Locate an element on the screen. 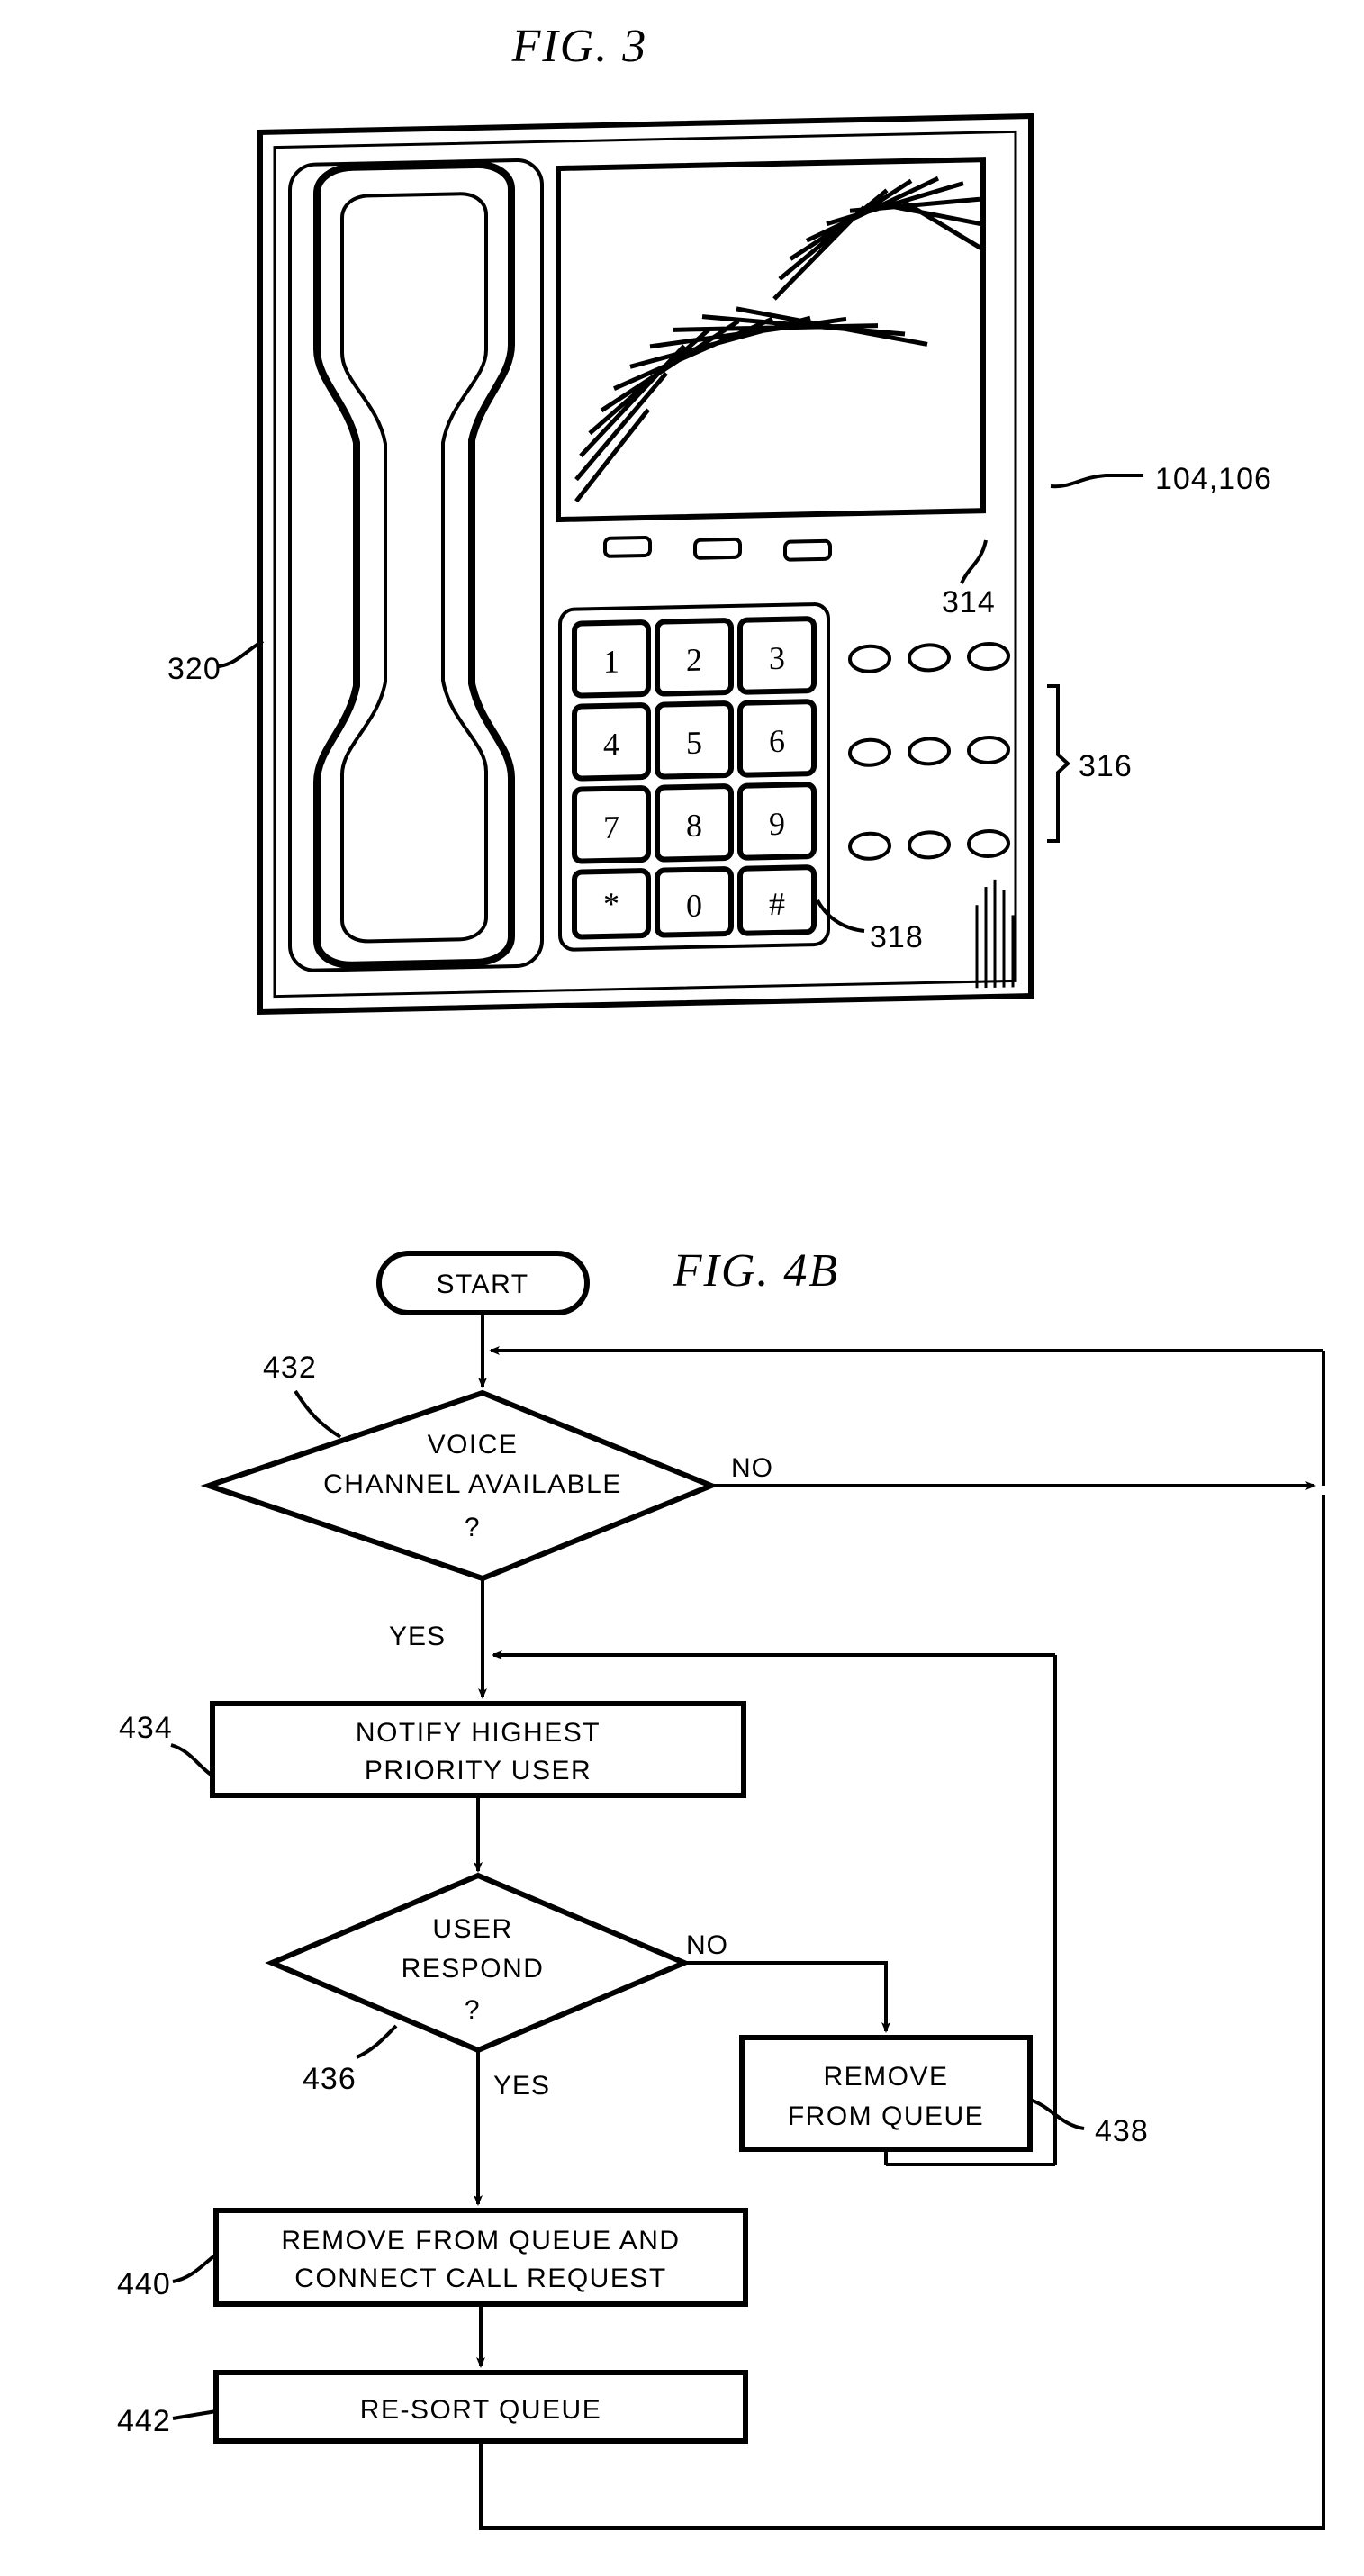  keypad-key-label: * is located at coordinates (611, 904).